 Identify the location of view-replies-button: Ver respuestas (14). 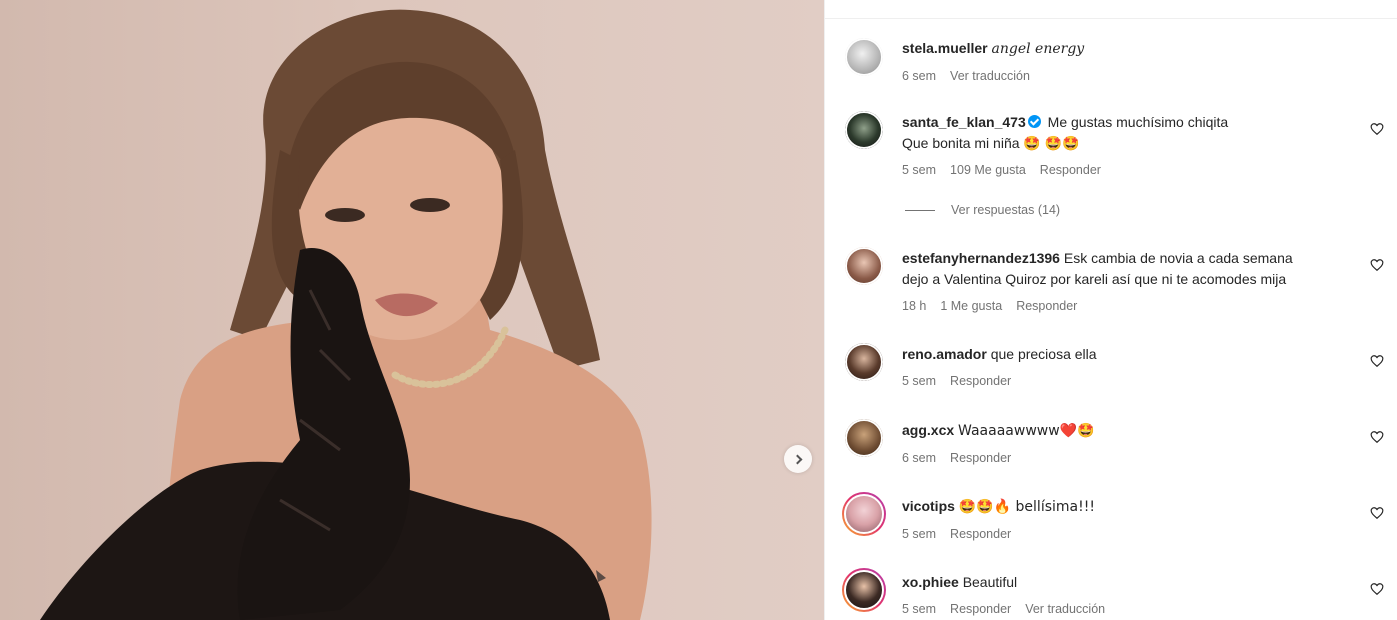
(982, 210).